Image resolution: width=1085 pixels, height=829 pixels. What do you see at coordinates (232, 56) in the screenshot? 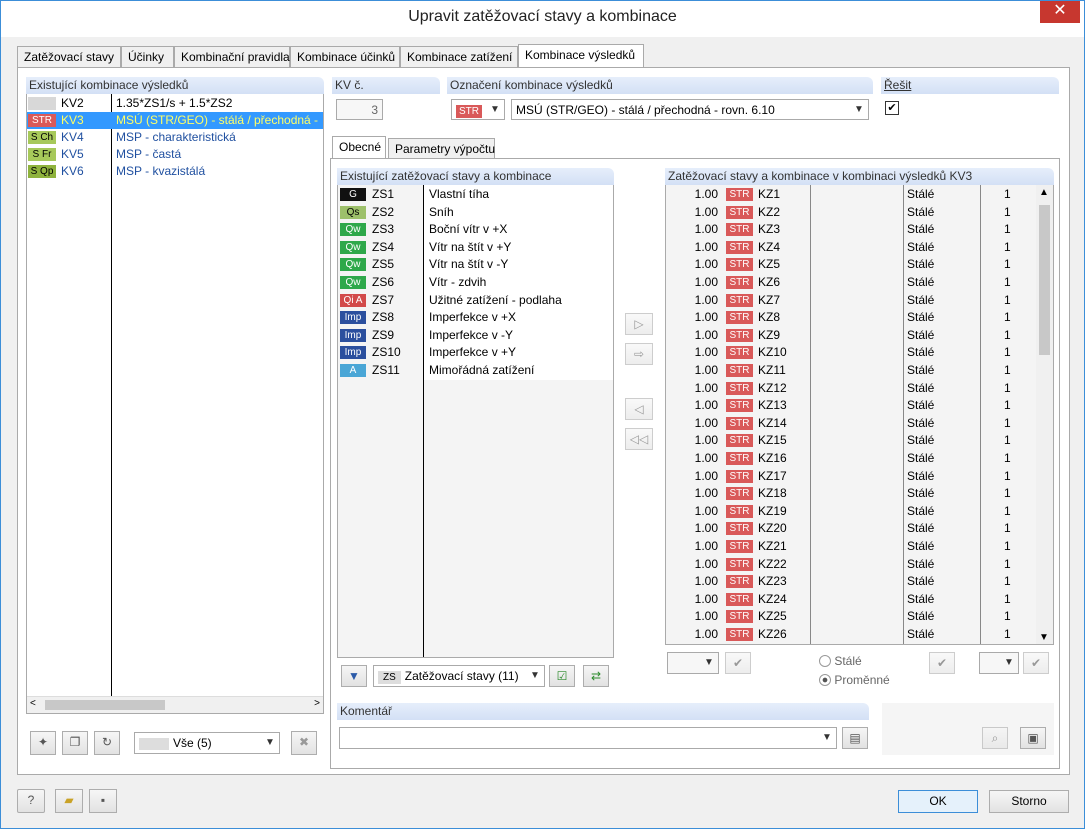
I see `tab-kombinacni-pravidla: Kombinační pravidla` at bounding box center [232, 56].